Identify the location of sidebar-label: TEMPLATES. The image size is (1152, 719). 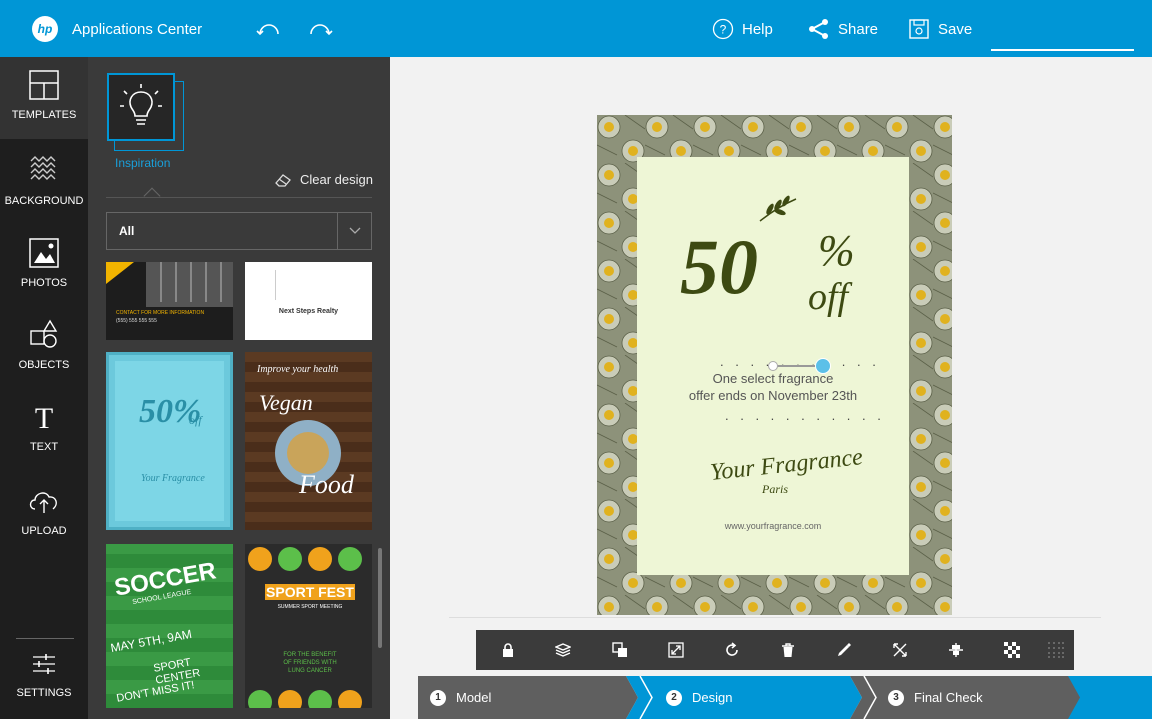
(44, 115).